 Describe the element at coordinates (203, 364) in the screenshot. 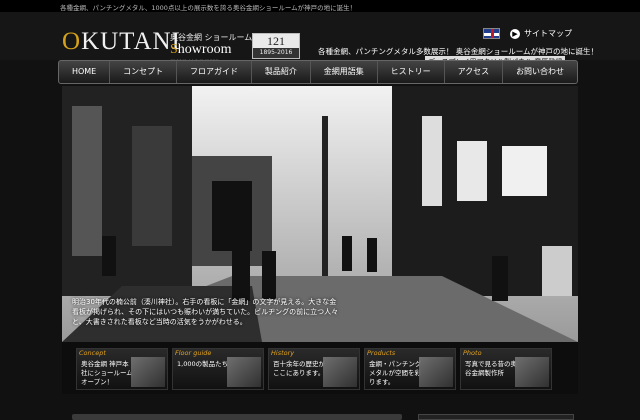

I see `thumb-text: 1,000の製品たち` at that location.